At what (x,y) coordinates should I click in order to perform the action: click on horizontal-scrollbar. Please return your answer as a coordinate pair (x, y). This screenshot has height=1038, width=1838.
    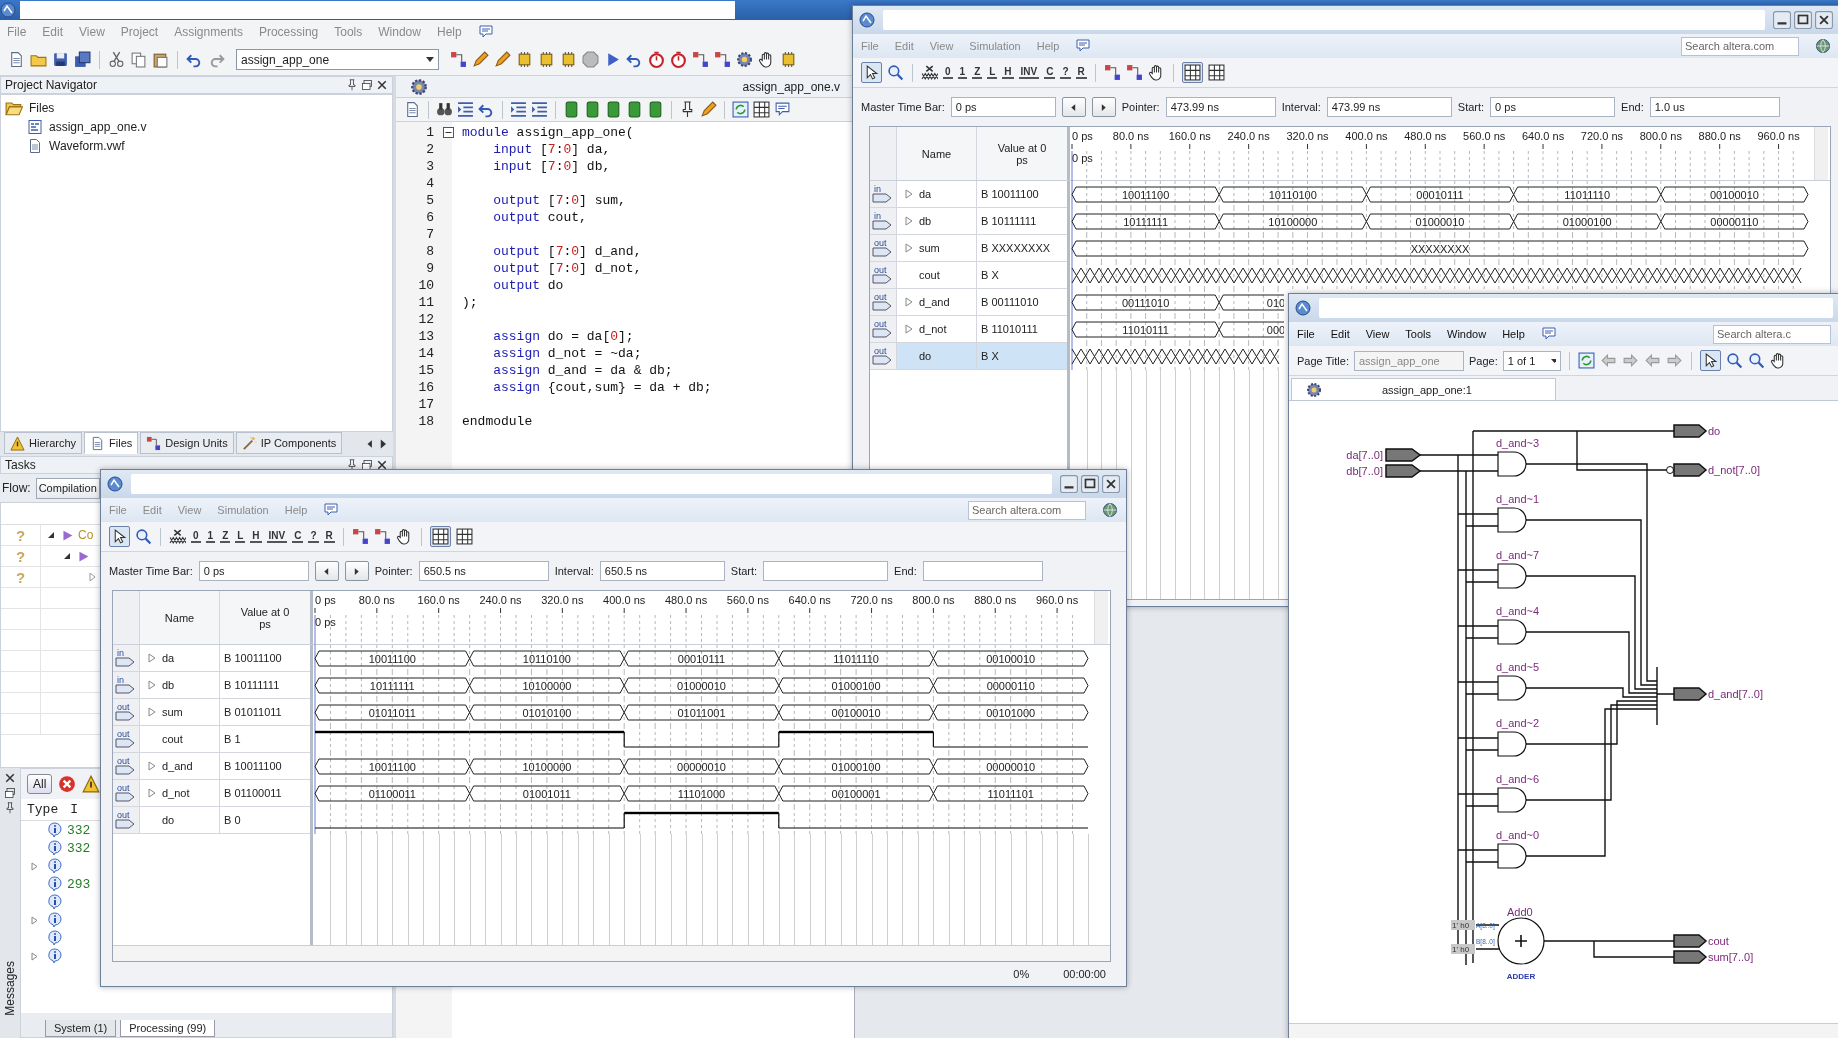
    Looking at the image, I should click on (1563, 1030).